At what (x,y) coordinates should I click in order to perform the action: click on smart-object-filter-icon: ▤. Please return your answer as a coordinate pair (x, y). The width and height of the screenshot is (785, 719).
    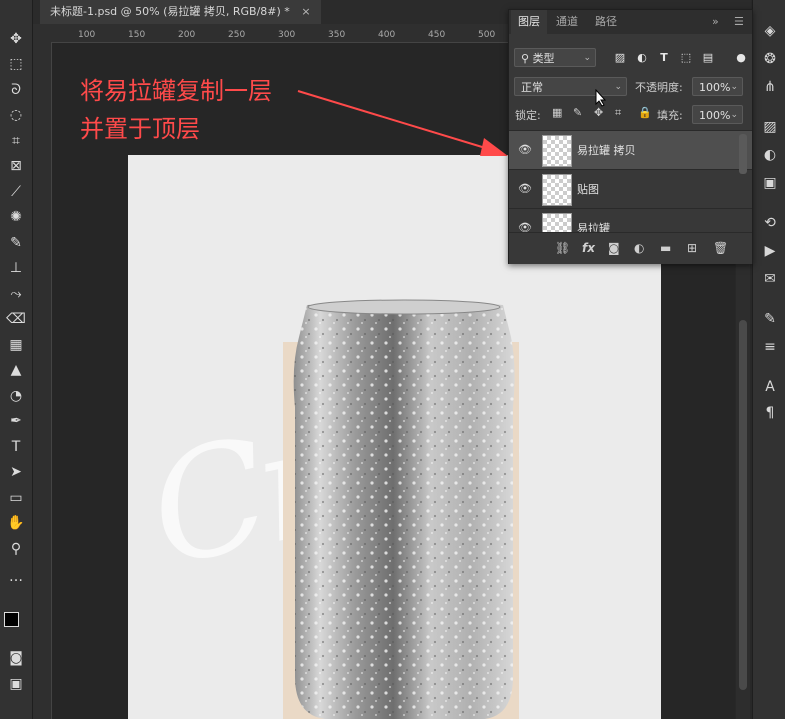
    Looking at the image, I should click on (708, 58).